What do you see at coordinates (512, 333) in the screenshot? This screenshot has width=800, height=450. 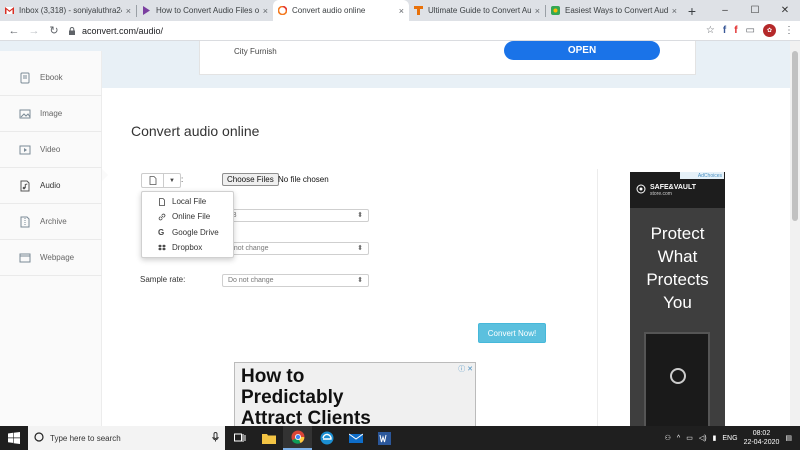 I see `convert-now-button: Convert Now!` at bounding box center [512, 333].